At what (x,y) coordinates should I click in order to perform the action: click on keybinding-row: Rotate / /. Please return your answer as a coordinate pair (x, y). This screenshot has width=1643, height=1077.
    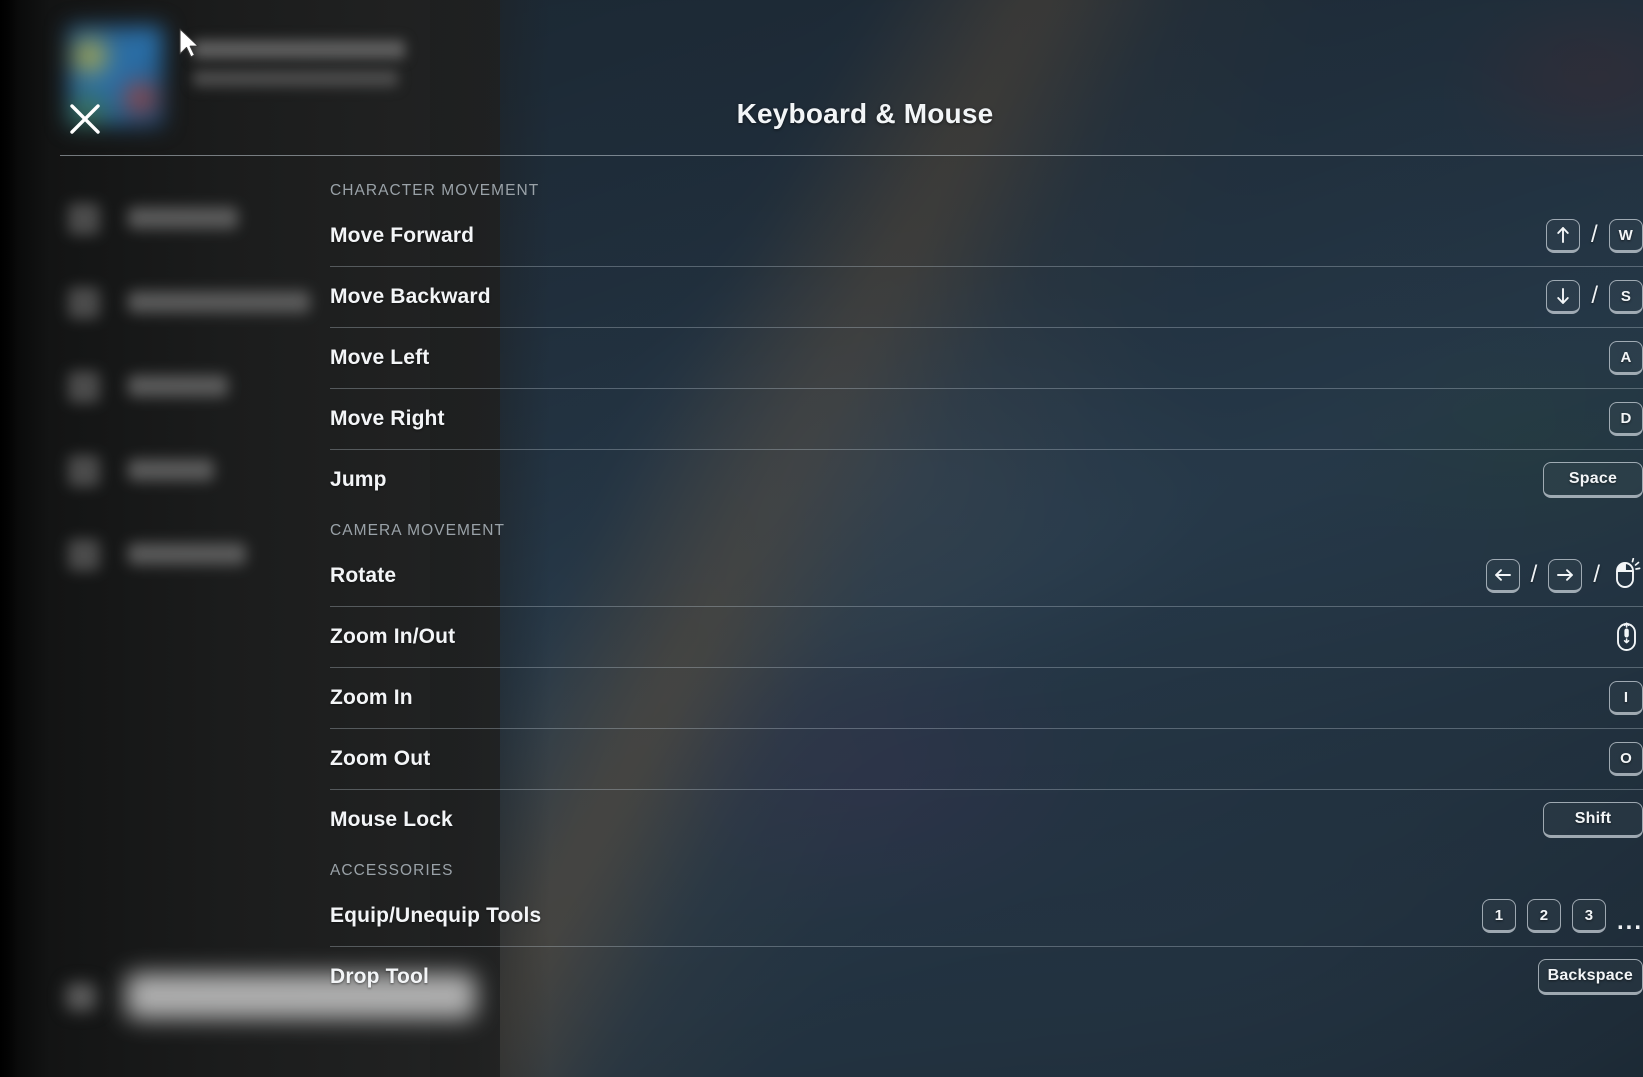
    Looking at the image, I should click on (986, 576).